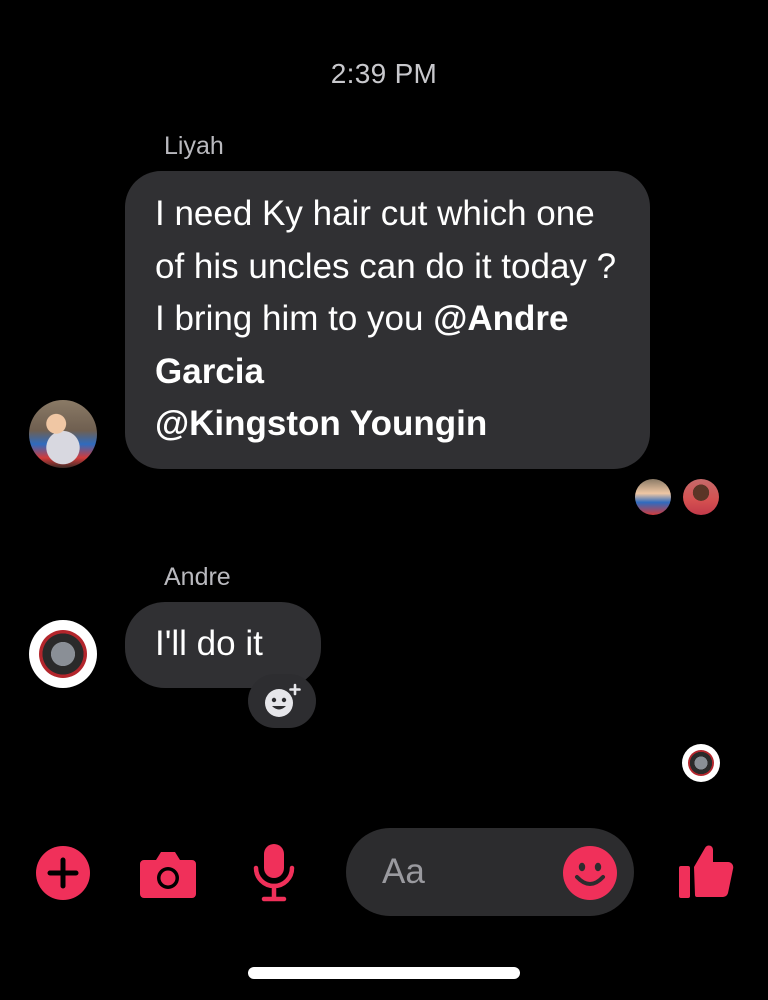 The width and height of the screenshot is (768, 1000). I want to click on plus-circle-icon, so click(63, 873).